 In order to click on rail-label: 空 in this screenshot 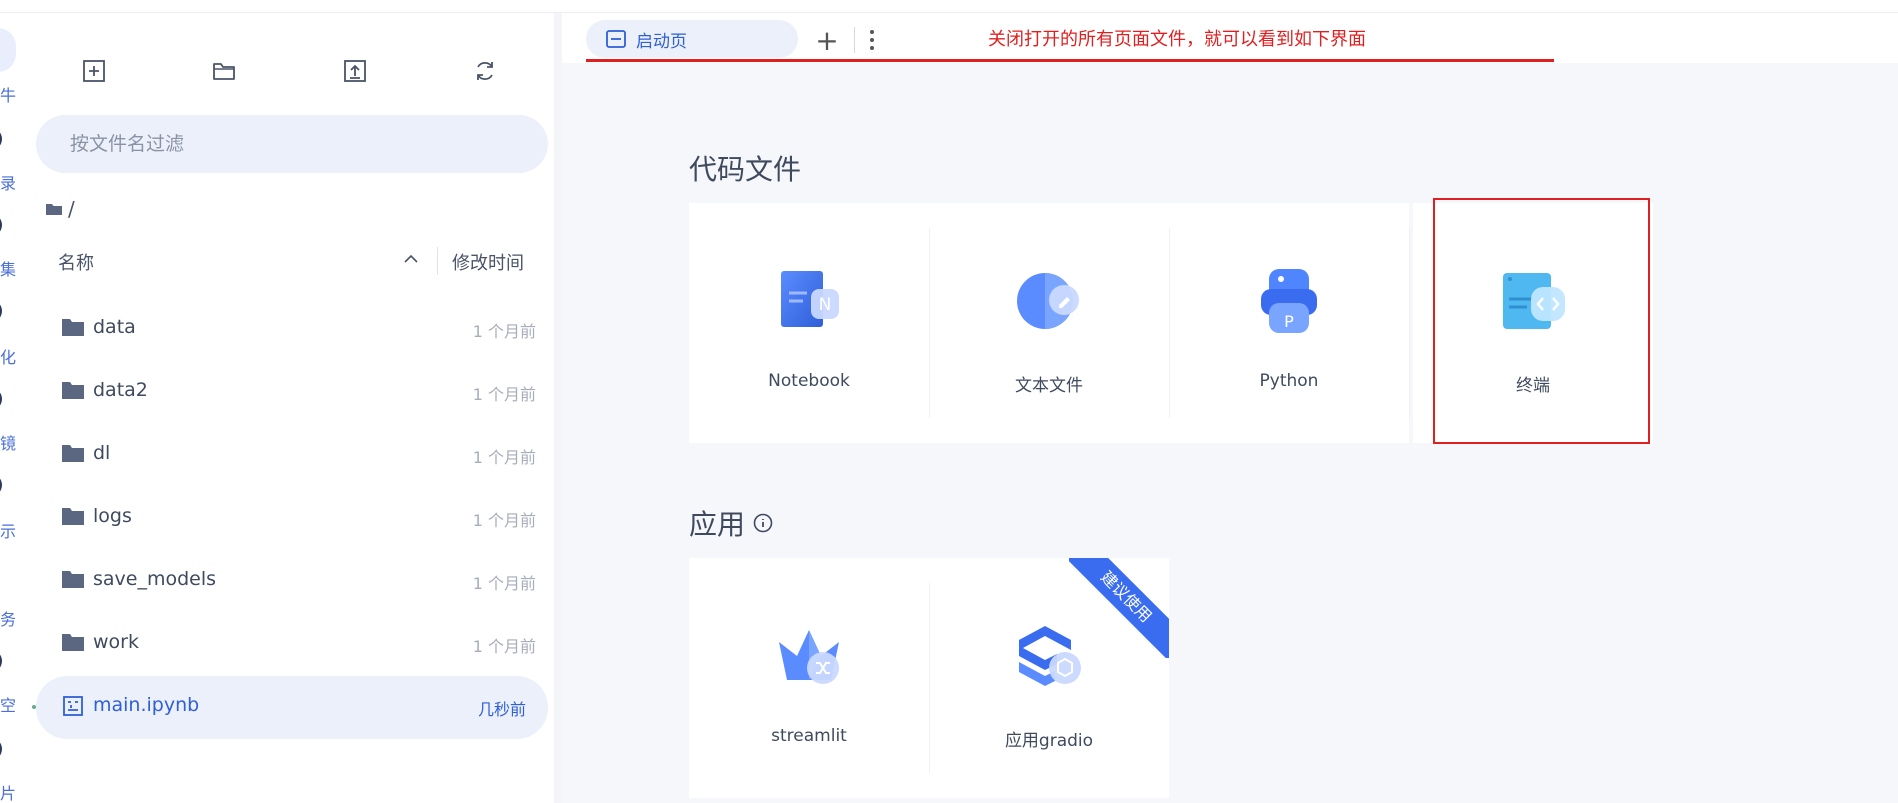, I will do `click(8, 705)`.